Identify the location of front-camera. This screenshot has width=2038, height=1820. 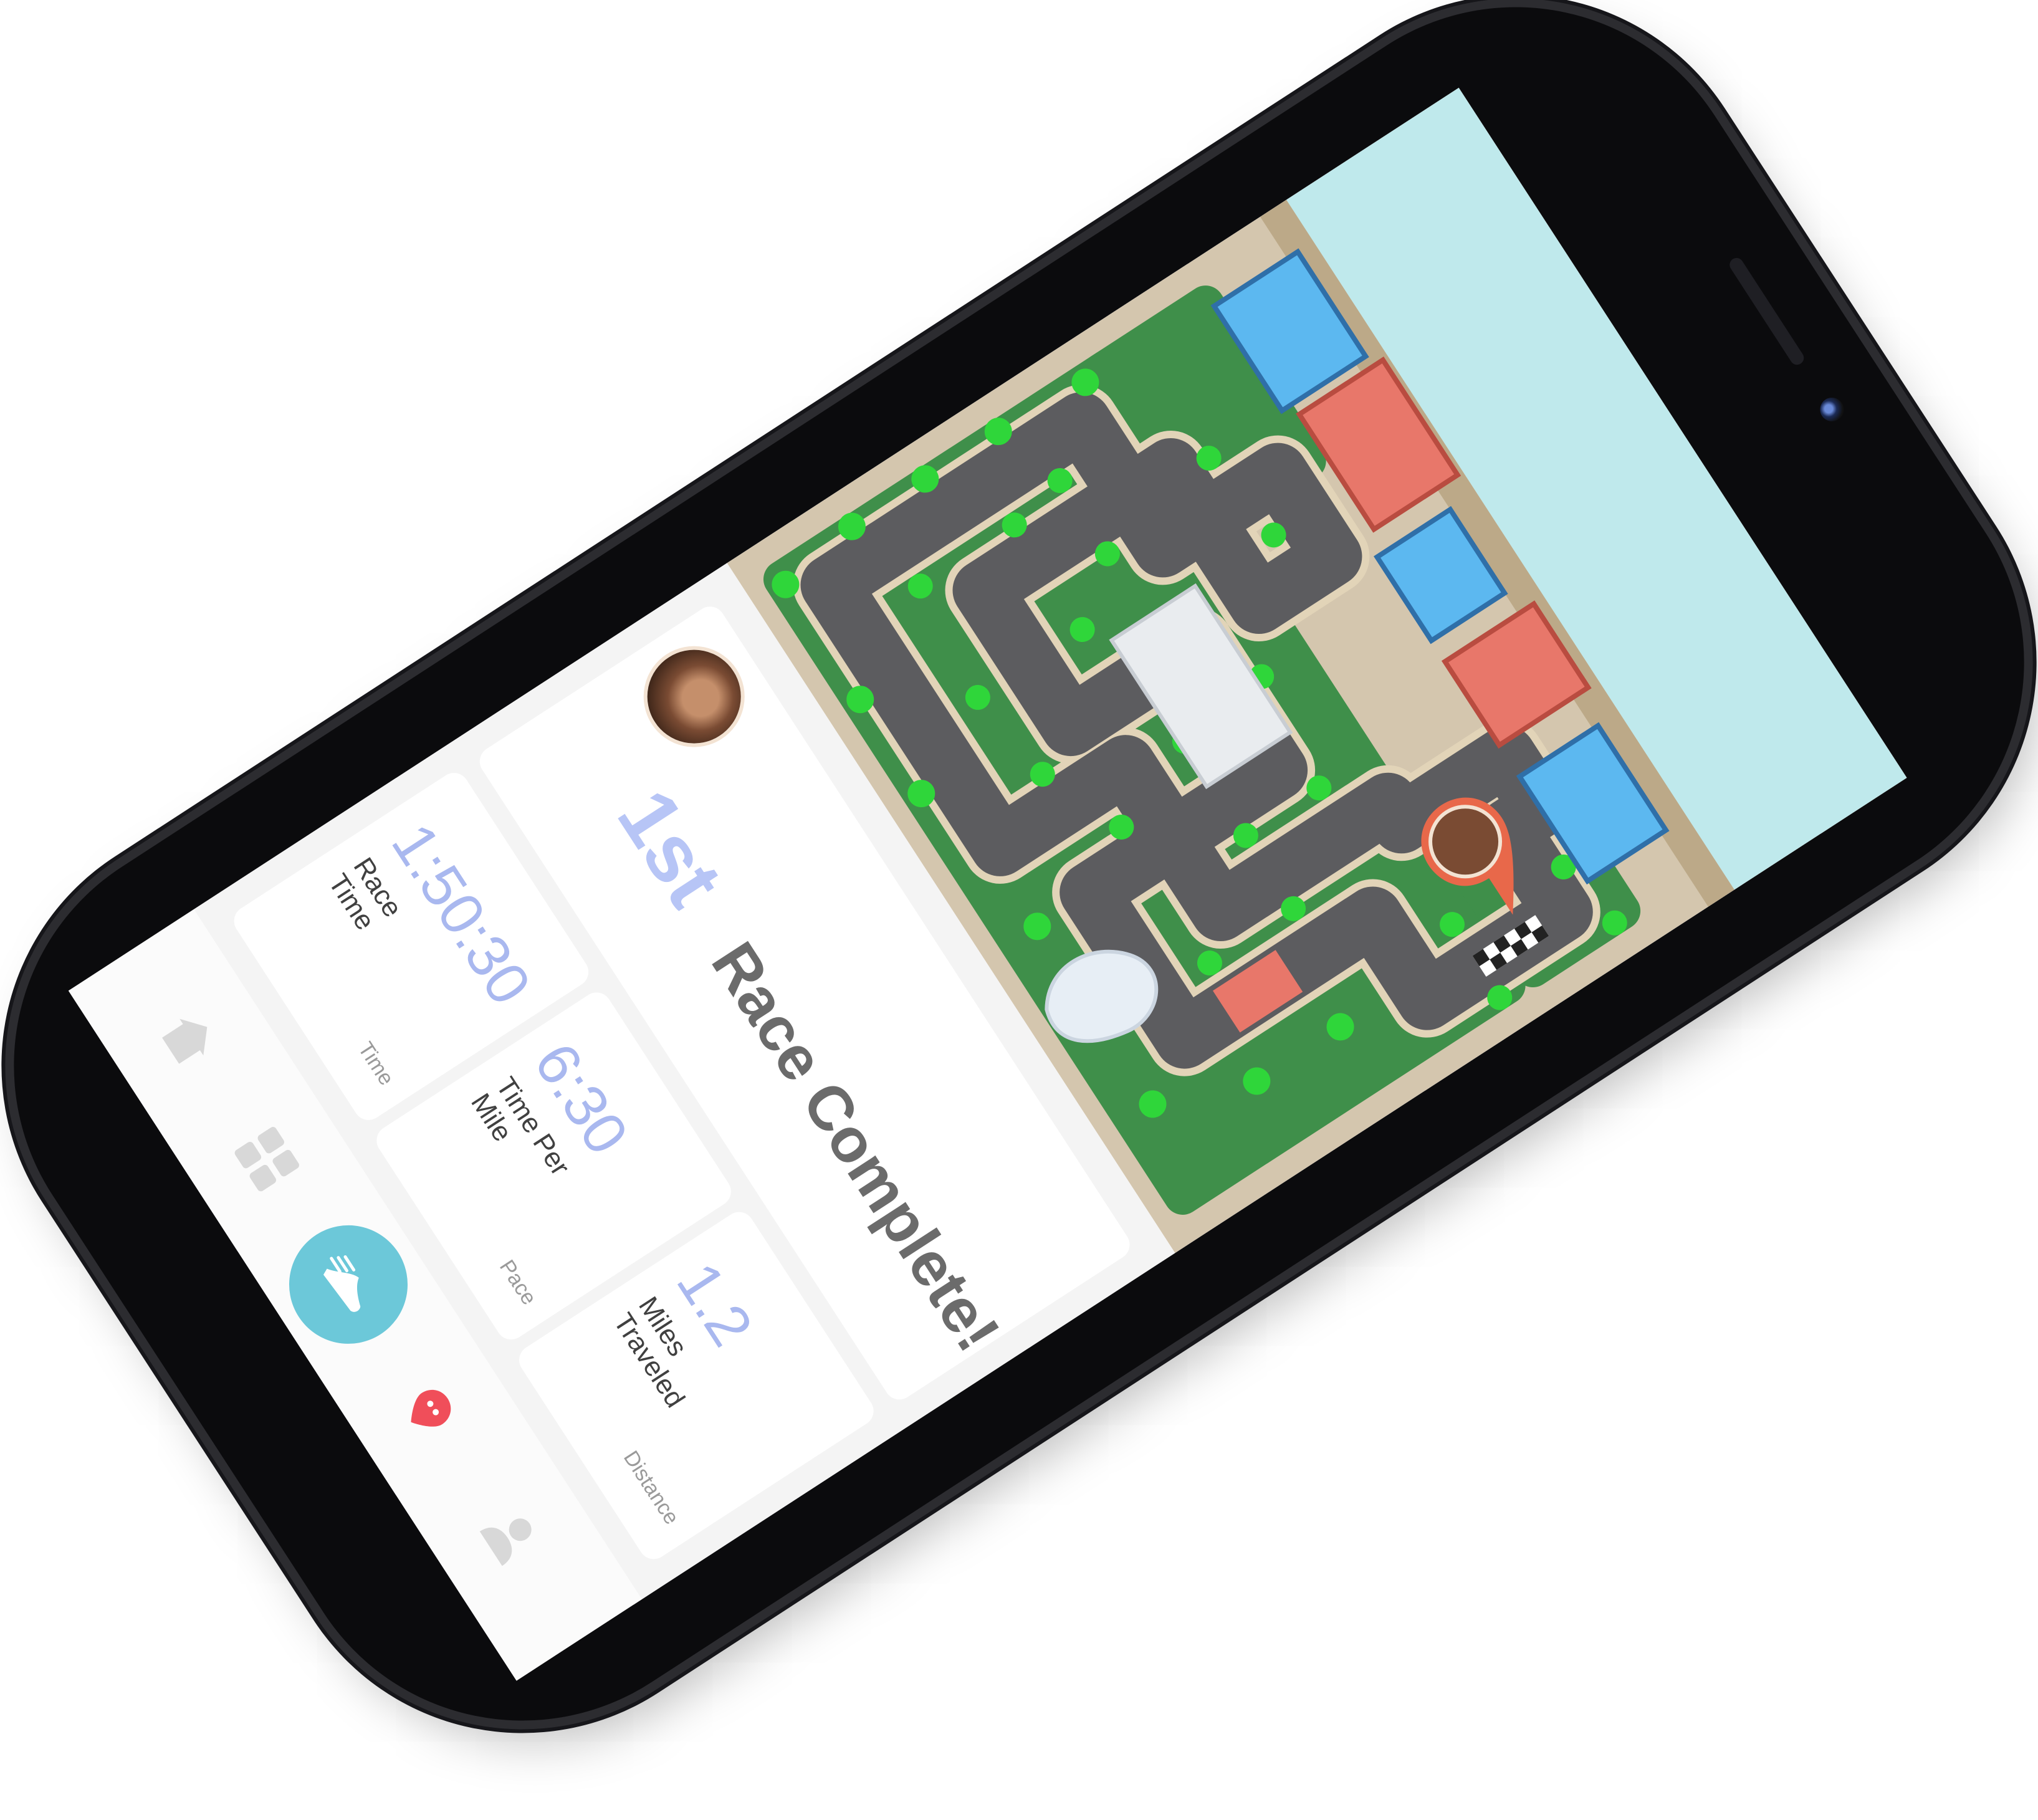
(1832, 410).